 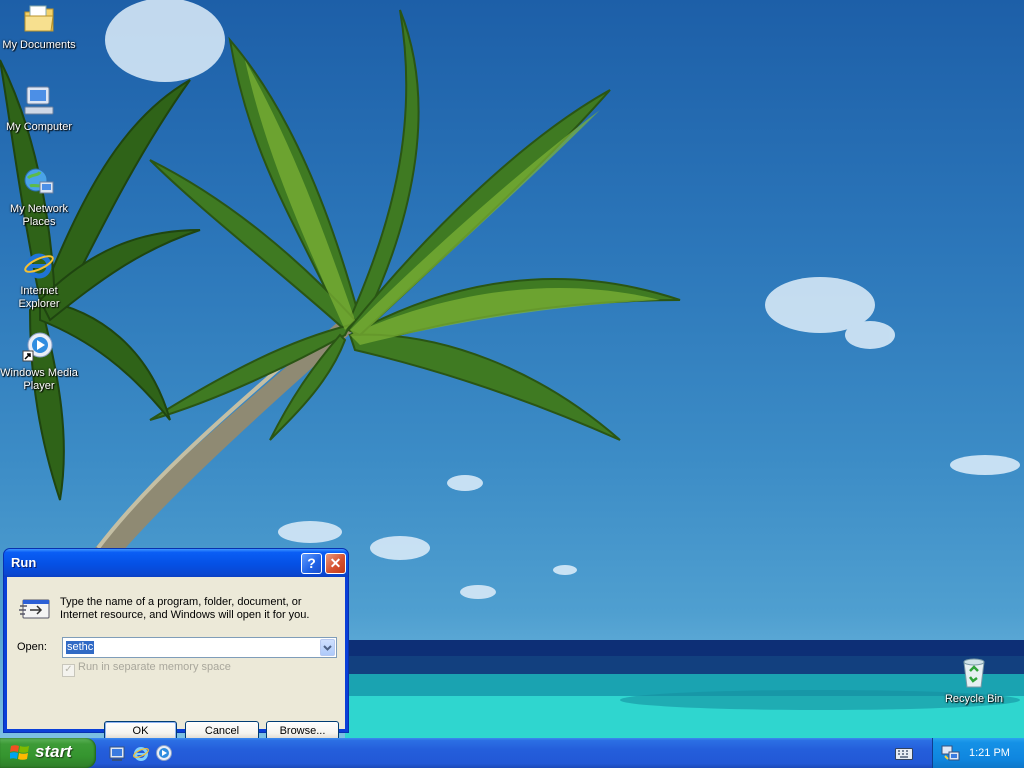 What do you see at coordinates (39, 18) in the screenshot?
I see `folder-documents-icon` at bounding box center [39, 18].